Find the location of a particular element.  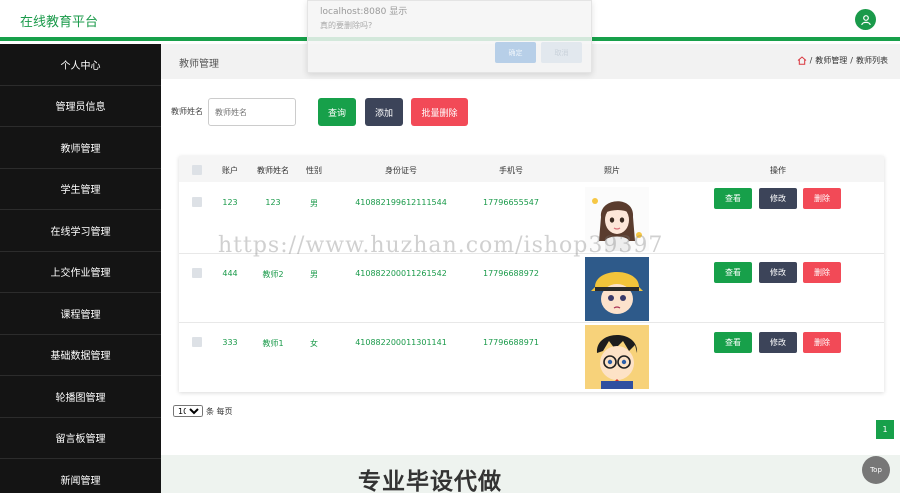

select-all-checkbox is located at coordinates (197, 170).